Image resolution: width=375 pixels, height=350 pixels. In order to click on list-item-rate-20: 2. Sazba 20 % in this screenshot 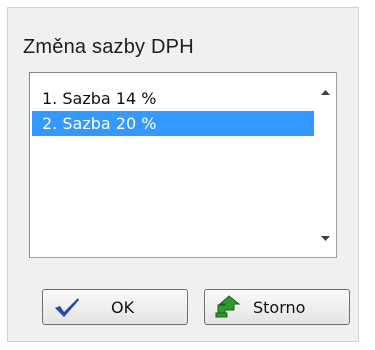, I will do `click(173, 123)`.